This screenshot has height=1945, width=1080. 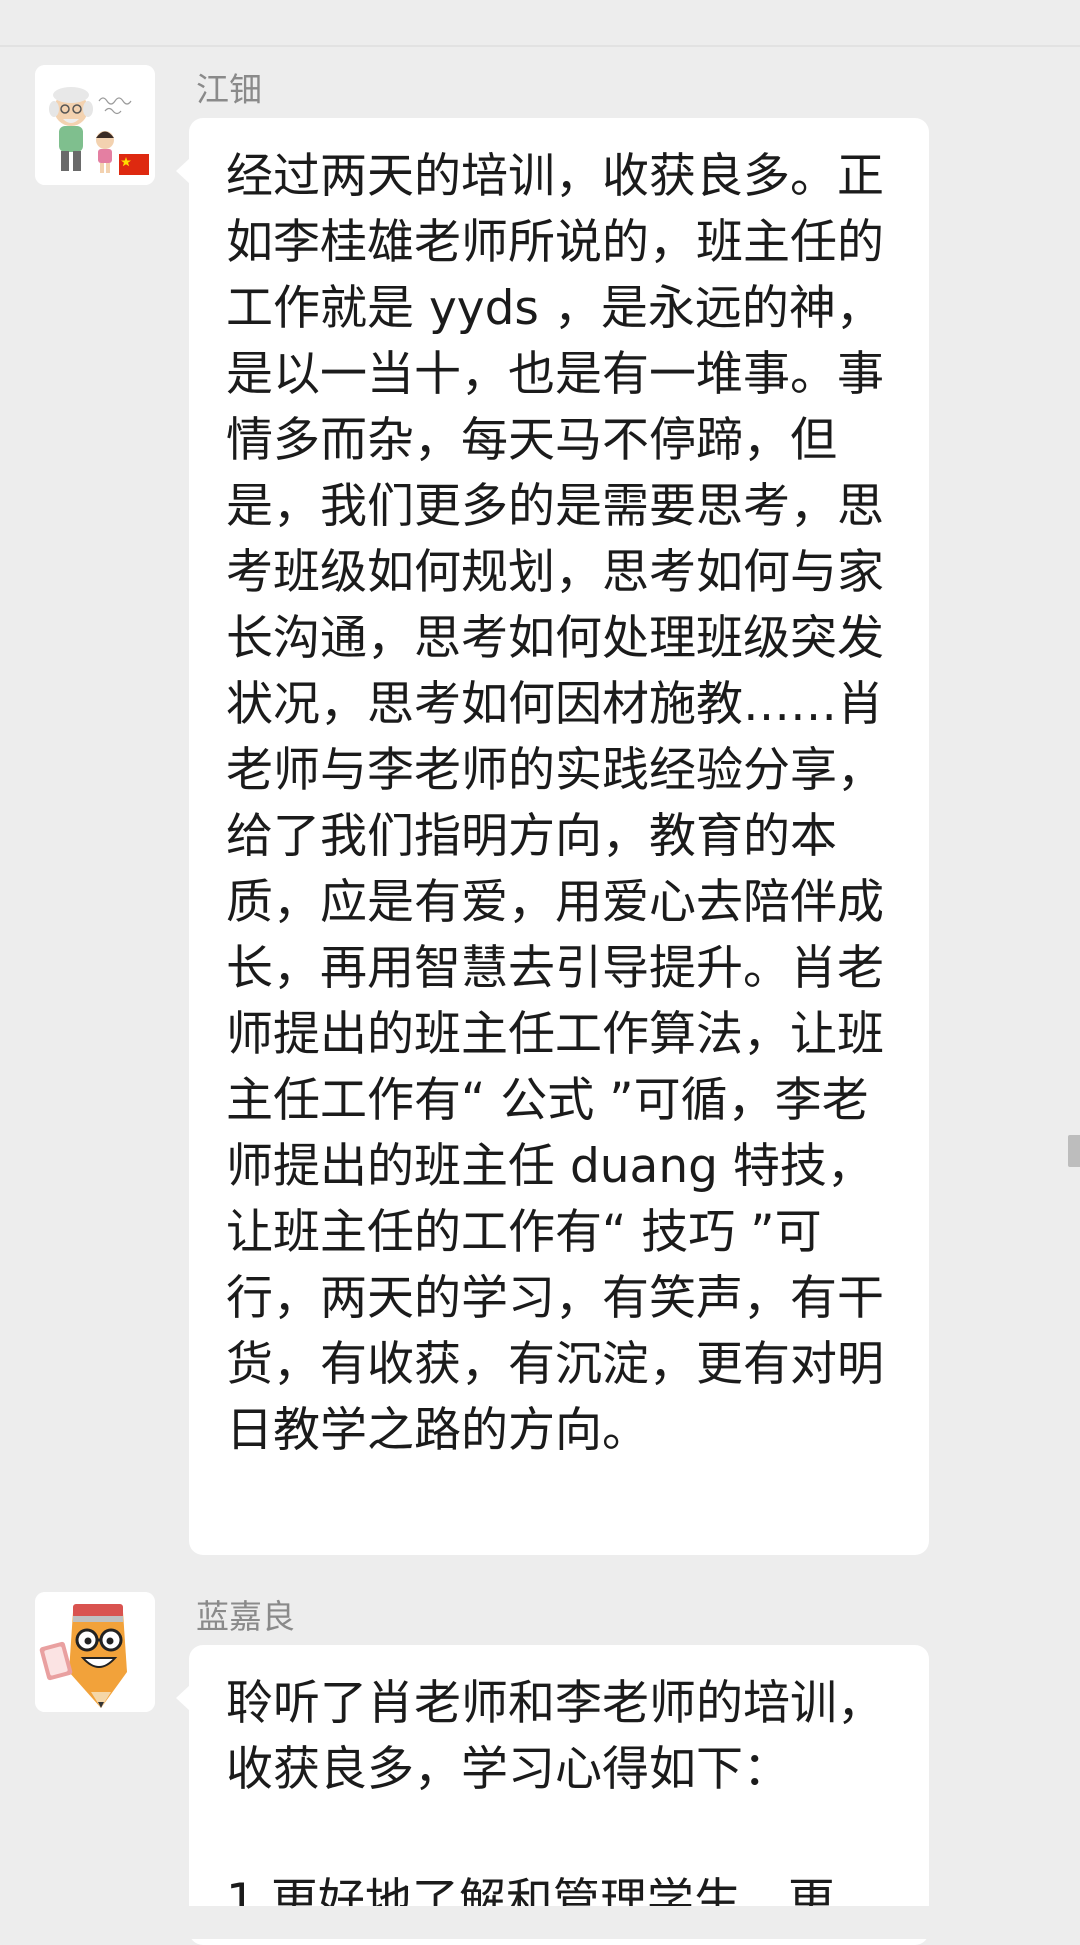 I want to click on grandpa-and-child-avatar-icon, so click(x=95, y=125).